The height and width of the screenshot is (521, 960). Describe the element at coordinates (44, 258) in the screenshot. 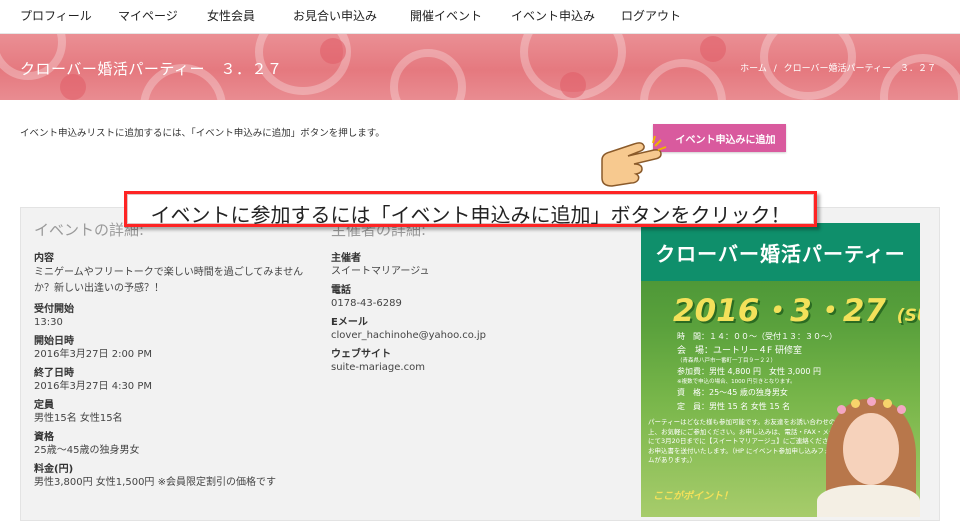

I see `field-label: 内容` at that location.